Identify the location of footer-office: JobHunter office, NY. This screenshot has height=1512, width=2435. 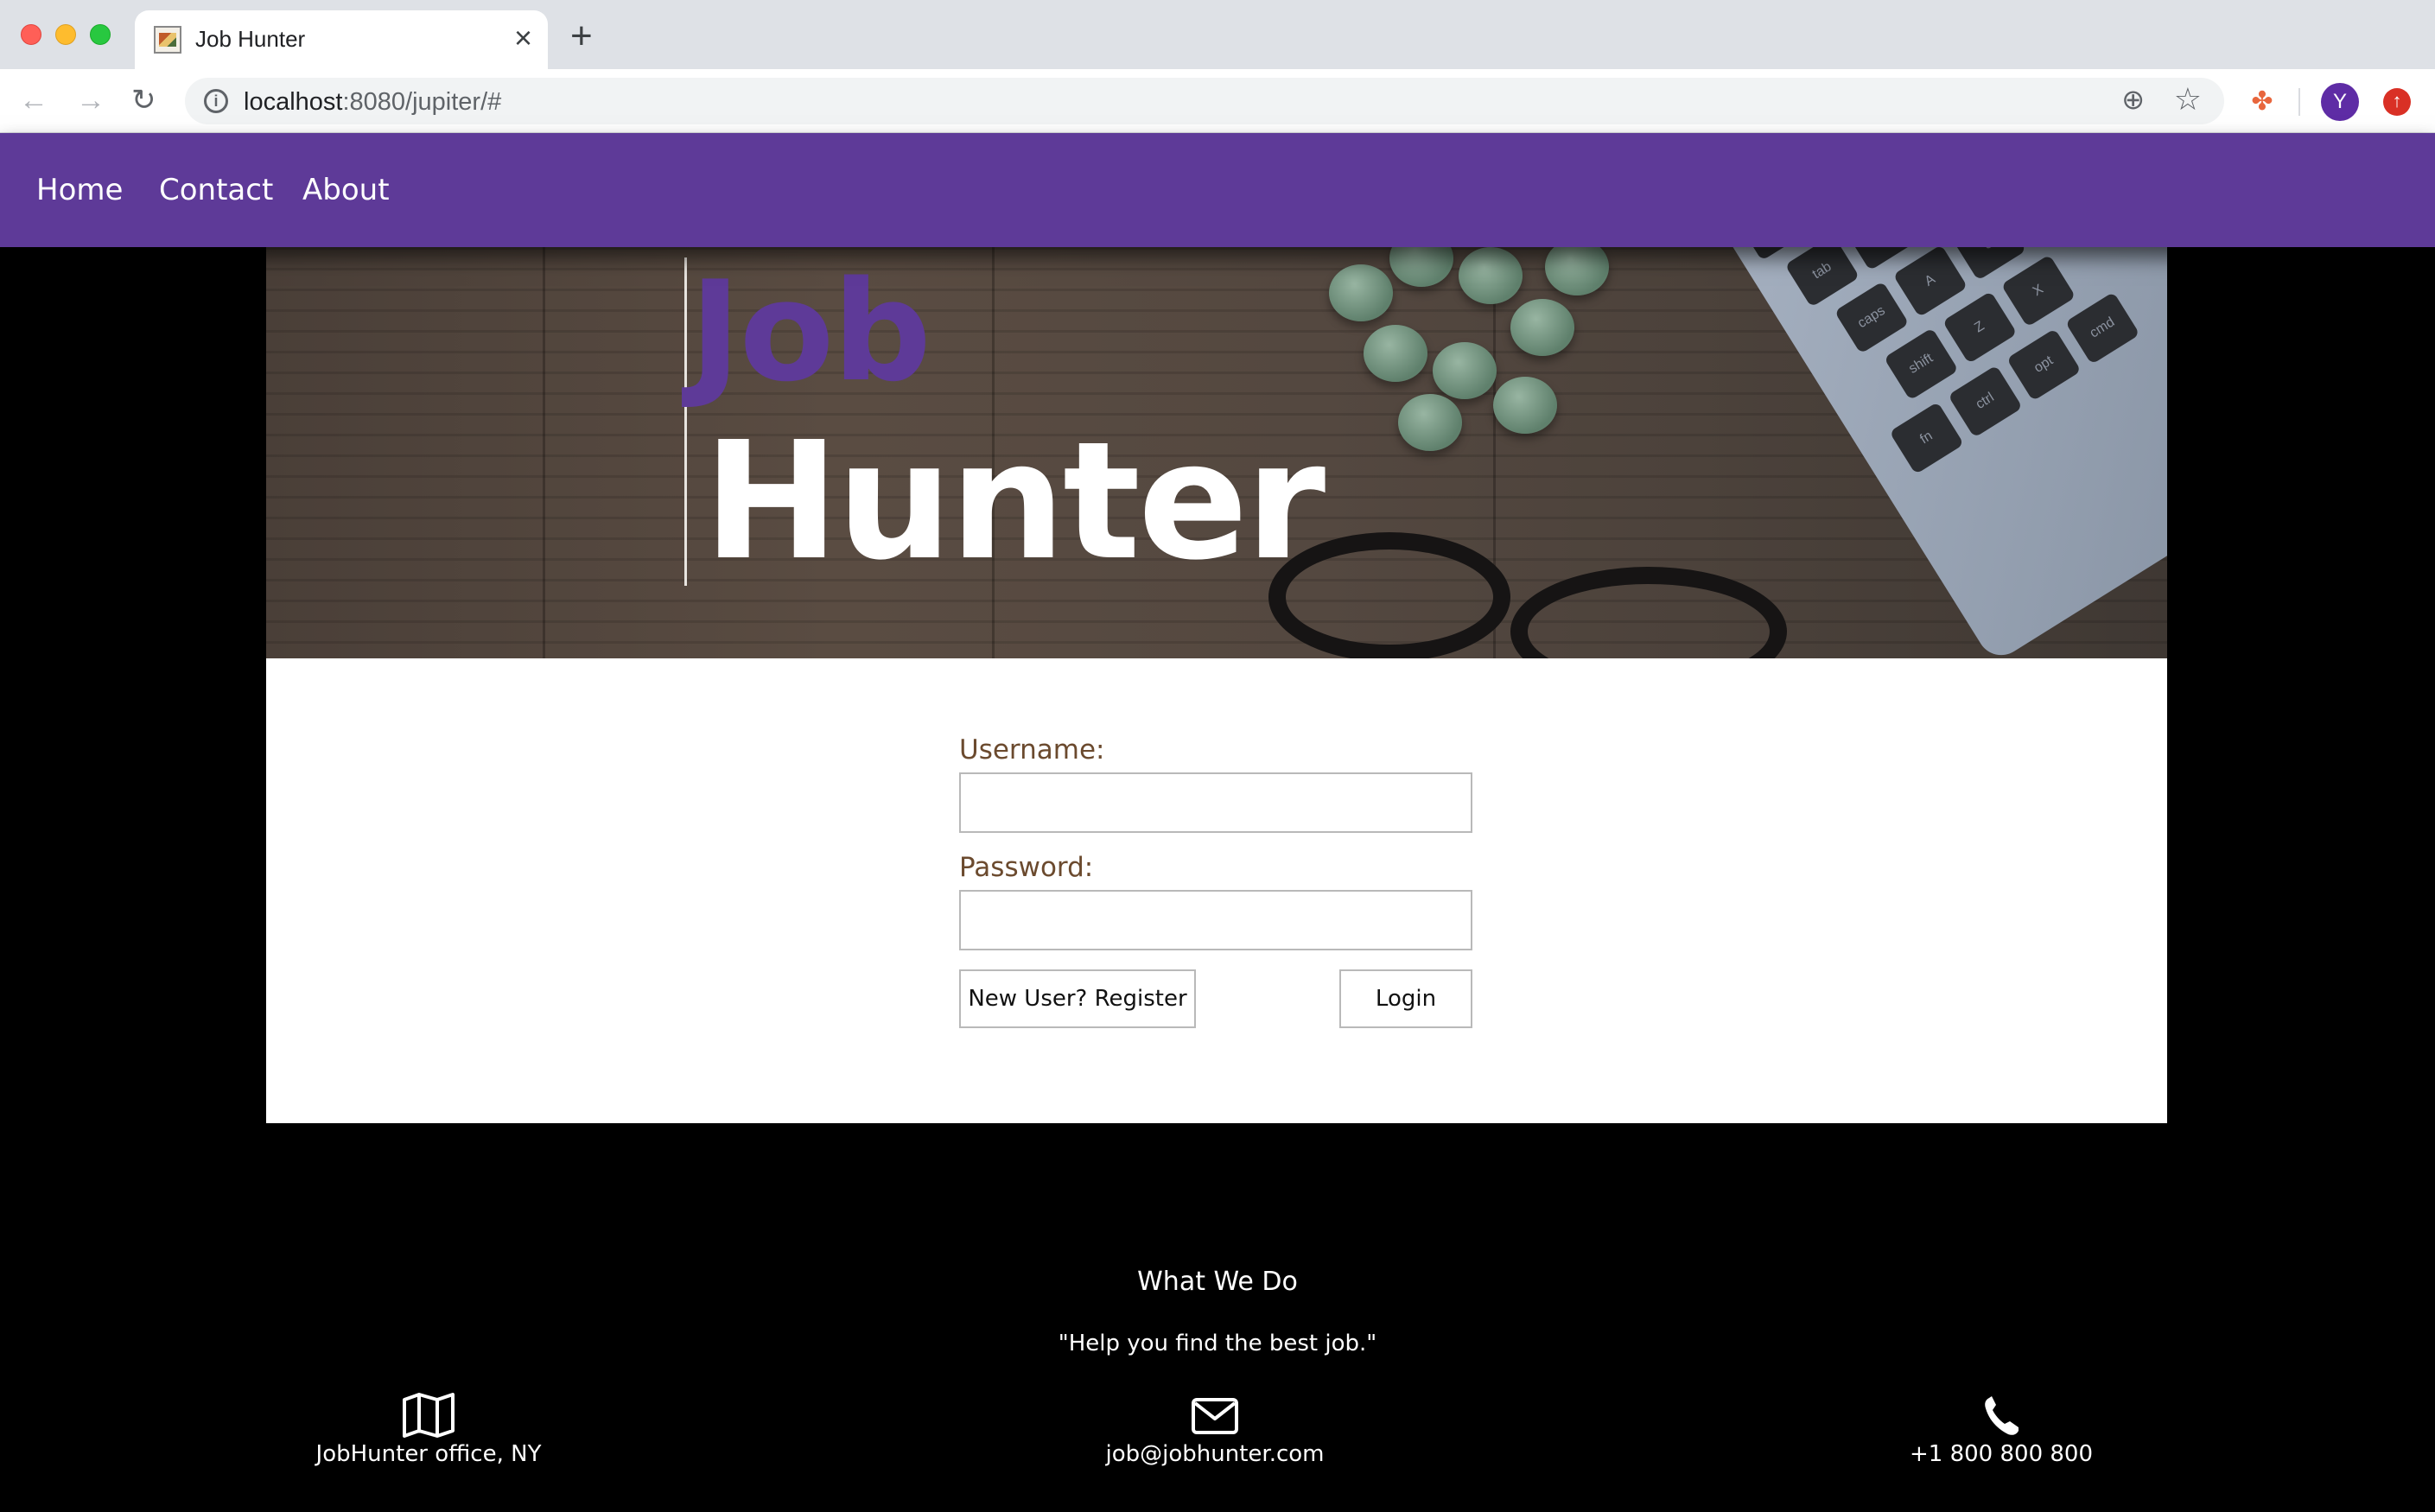
(429, 1430).